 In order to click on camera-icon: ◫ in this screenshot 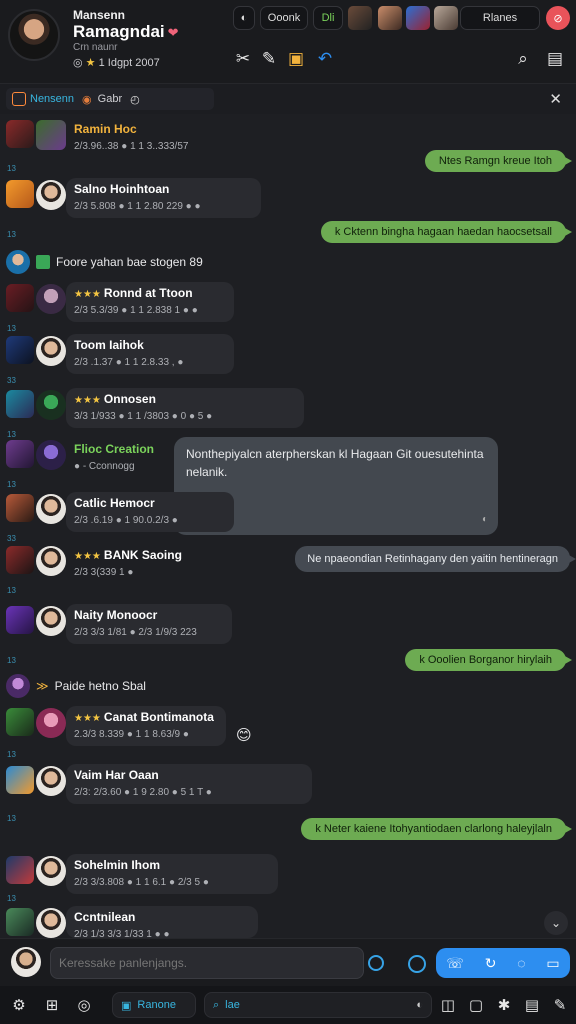, I will do `click(448, 1005)`.